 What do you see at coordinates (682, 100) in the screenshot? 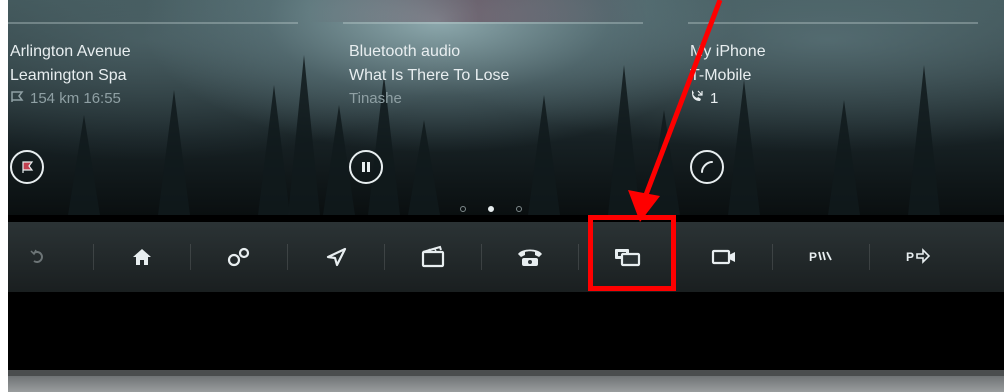
I see `annotation-arrow-shaft` at bounding box center [682, 100].